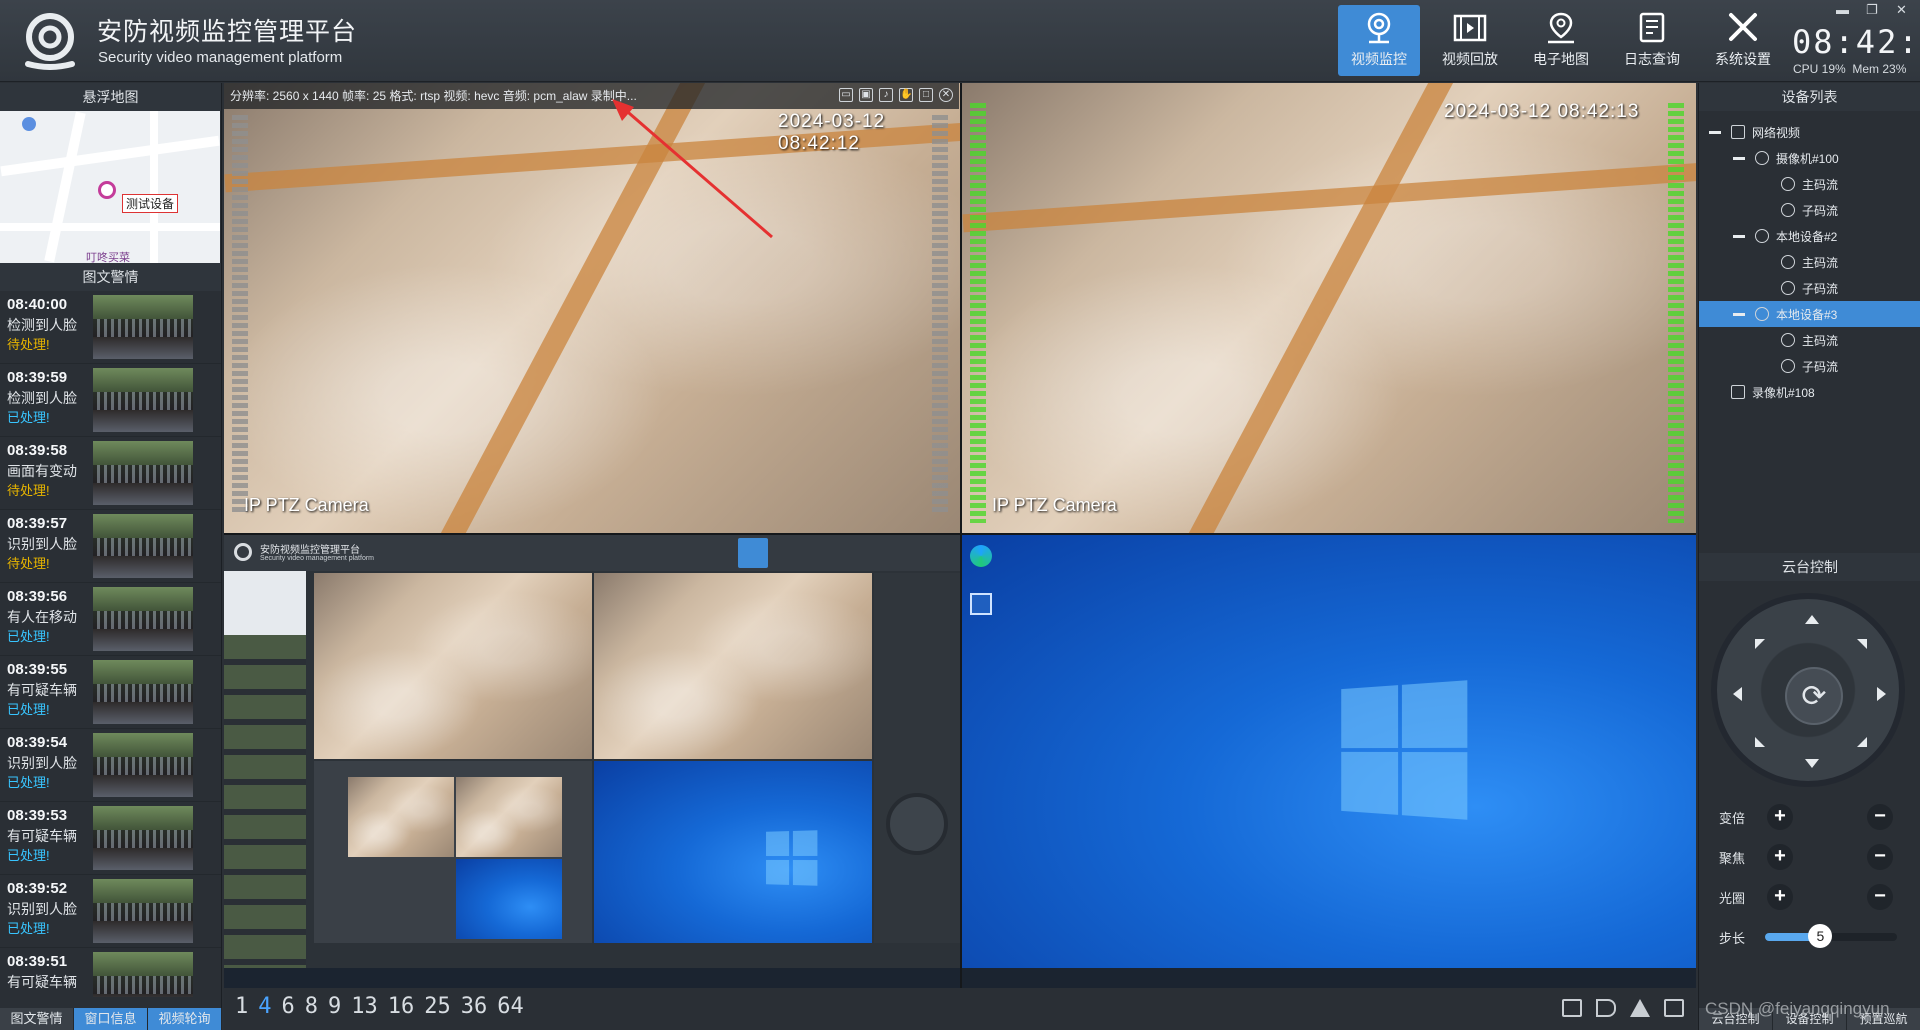 The image size is (1920, 1030). I want to click on app-title: 安防视频监控管理平台, so click(227, 32).